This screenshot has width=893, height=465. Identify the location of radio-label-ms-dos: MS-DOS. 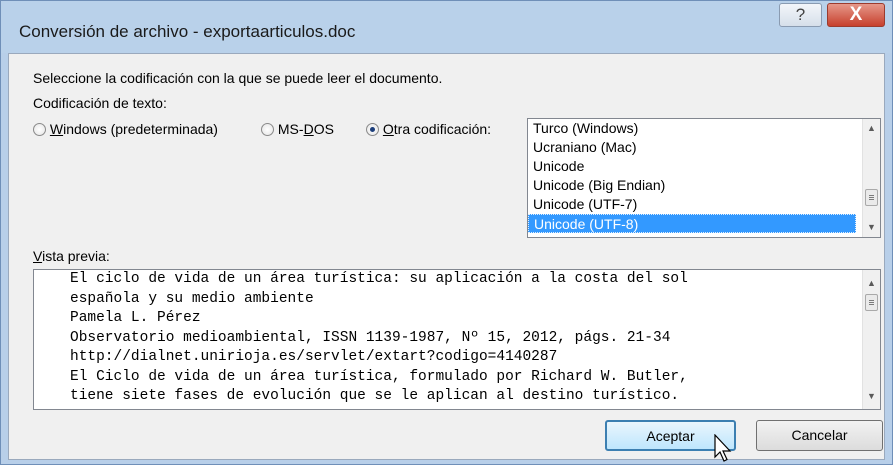
(306, 129).